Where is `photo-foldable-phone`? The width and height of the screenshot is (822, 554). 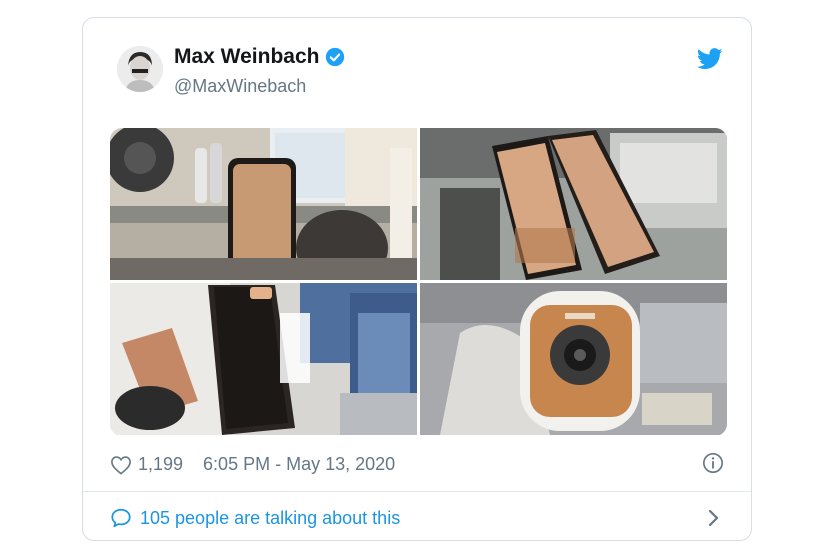
photo-foldable-phone is located at coordinates (263, 359).